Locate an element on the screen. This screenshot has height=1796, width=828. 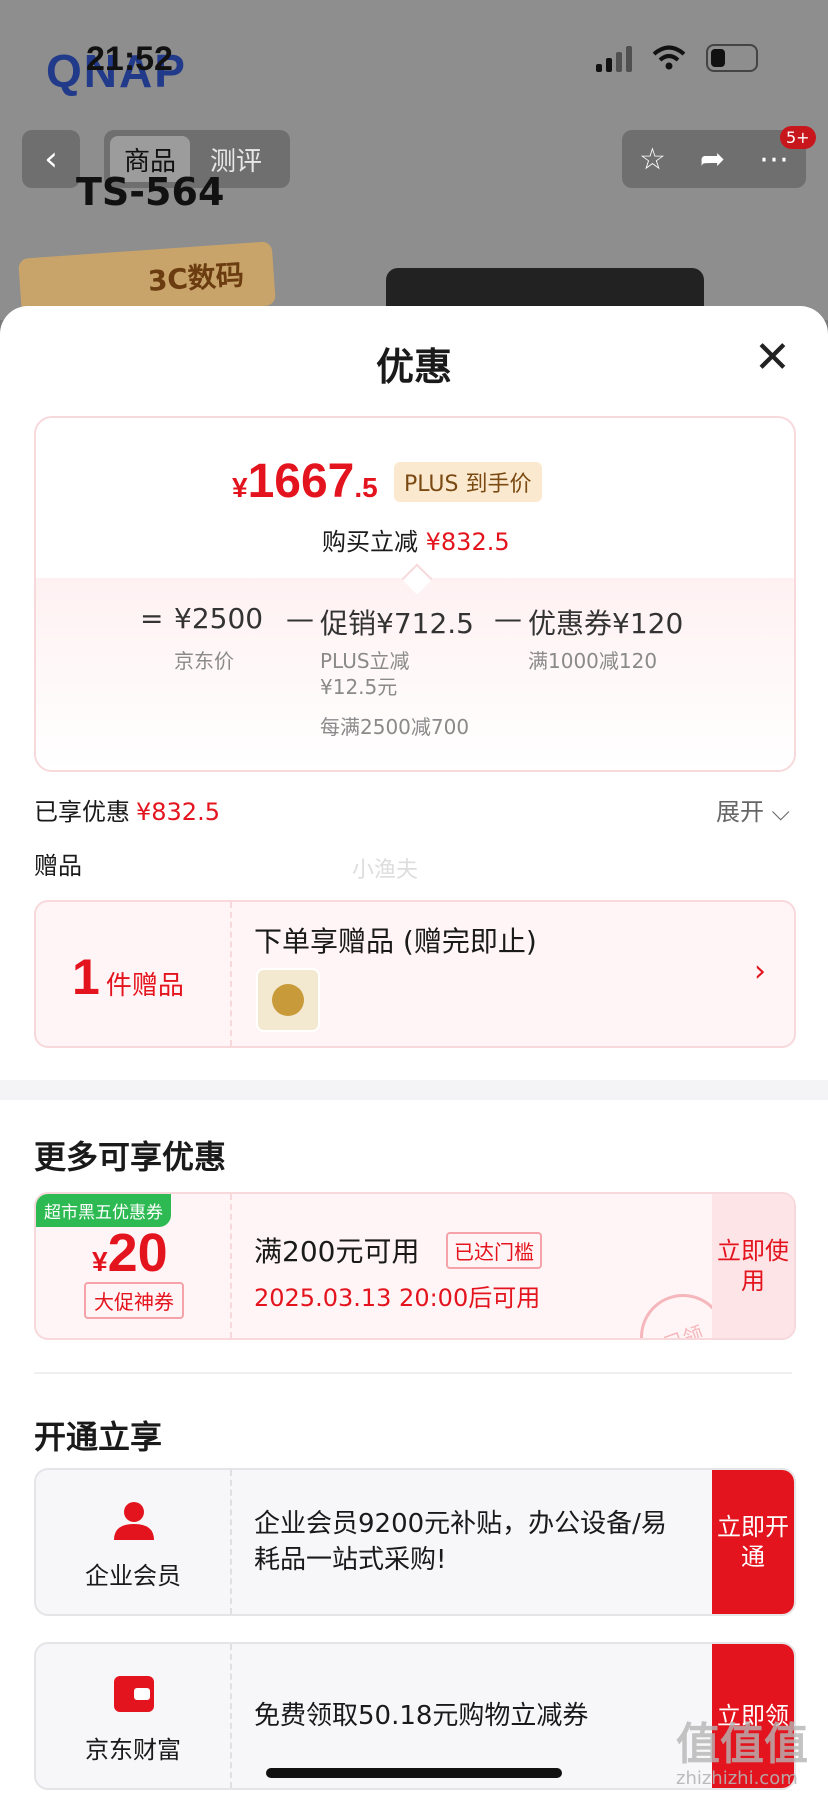
gift-thumbnail is located at coordinates (288, 1000).